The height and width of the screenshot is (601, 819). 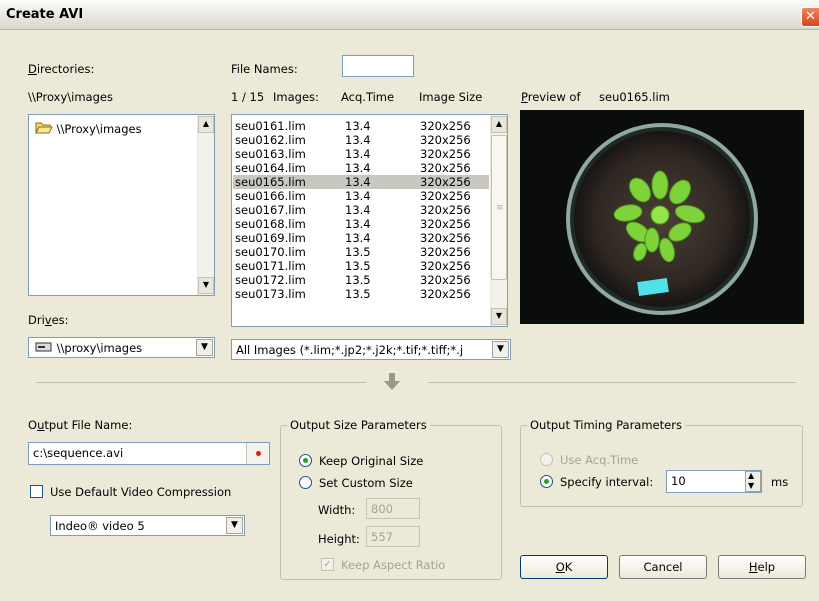 What do you see at coordinates (270, 154) in the screenshot?
I see `file-row-name: seu0163.lim` at bounding box center [270, 154].